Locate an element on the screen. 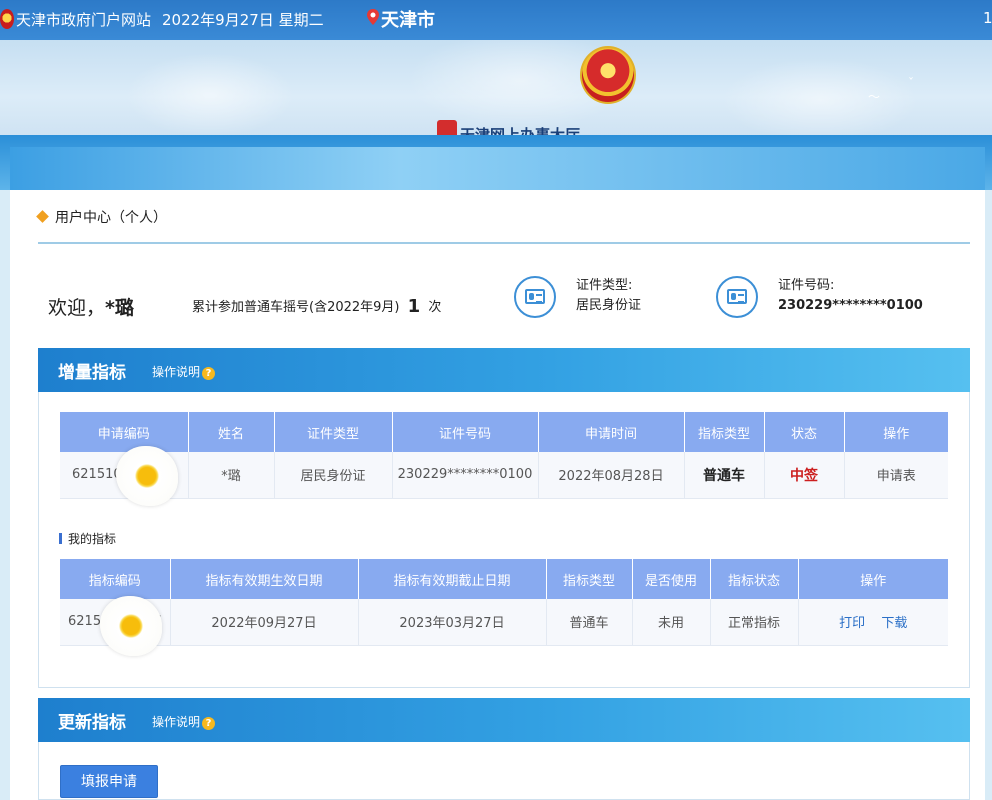 Image resolution: width=992 pixels, height=800 pixels. col-start-date: 指标有效期生效日期 is located at coordinates (264, 579).